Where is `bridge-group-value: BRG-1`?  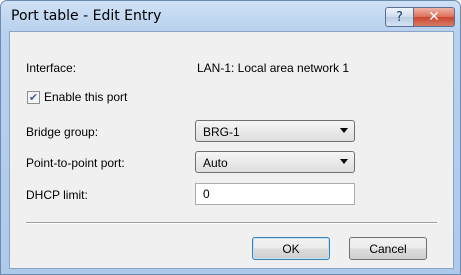 bridge-group-value: BRG-1 is located at coordinates (221, 132).